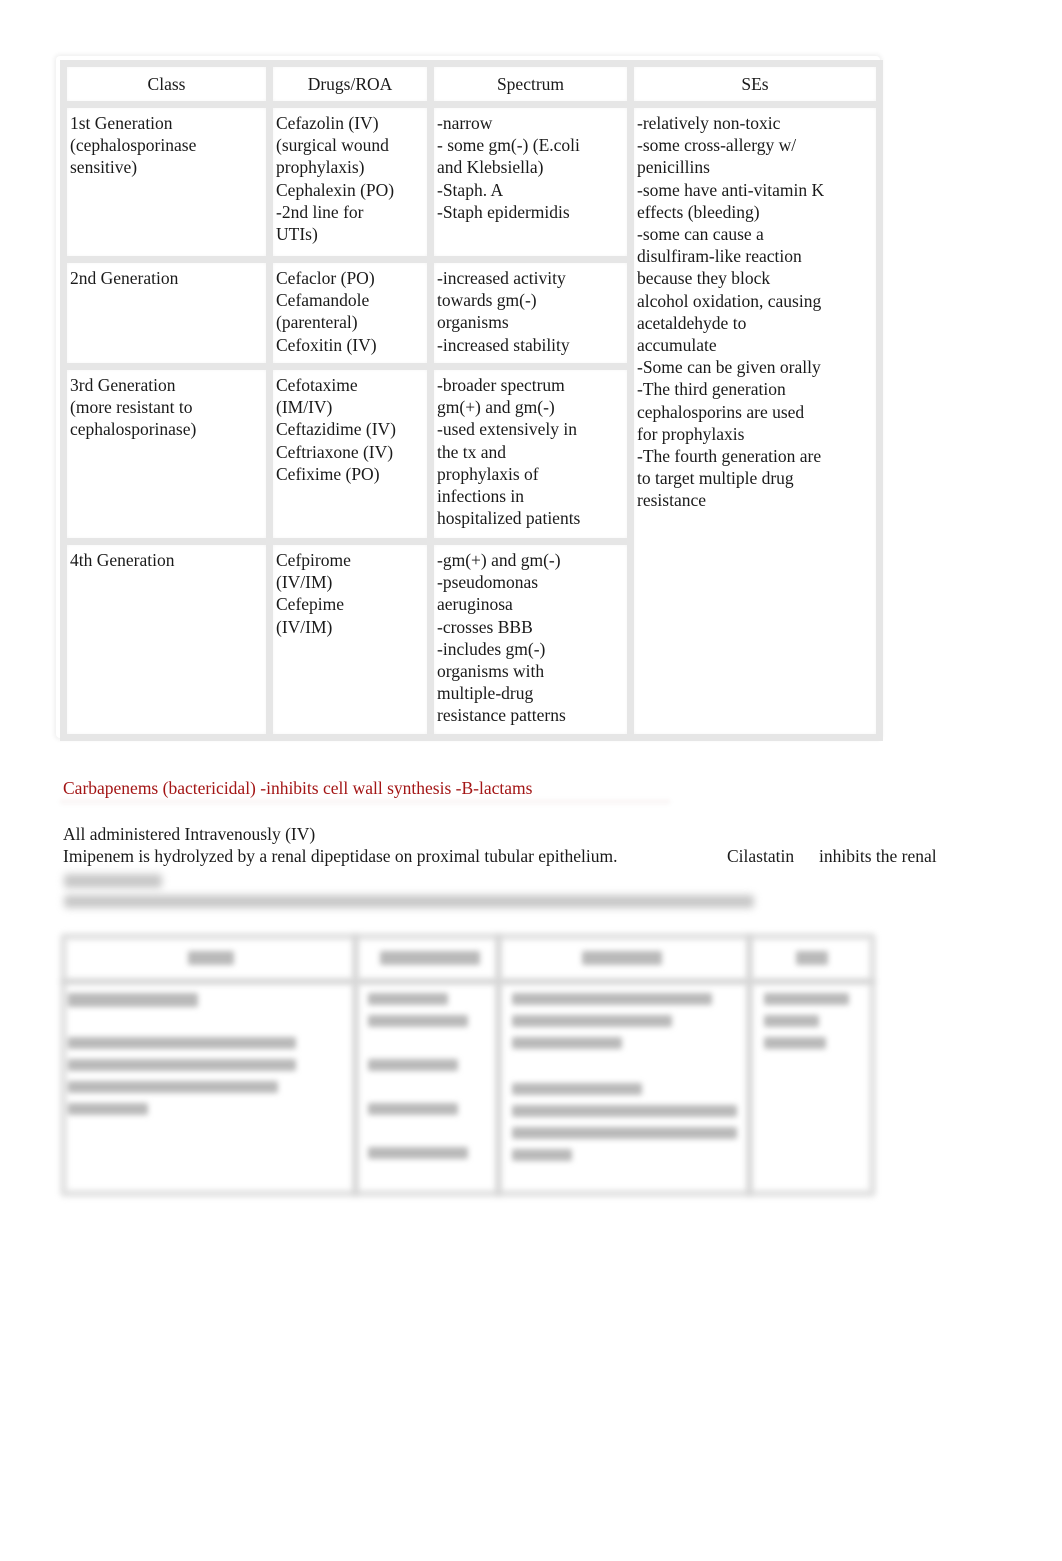 Image resolution: width=1062 pixels, height=1561 pixels. Describe the element at coordinates (503, 344) in the screenshot. I see `cell-line: -increased stability` at that location.